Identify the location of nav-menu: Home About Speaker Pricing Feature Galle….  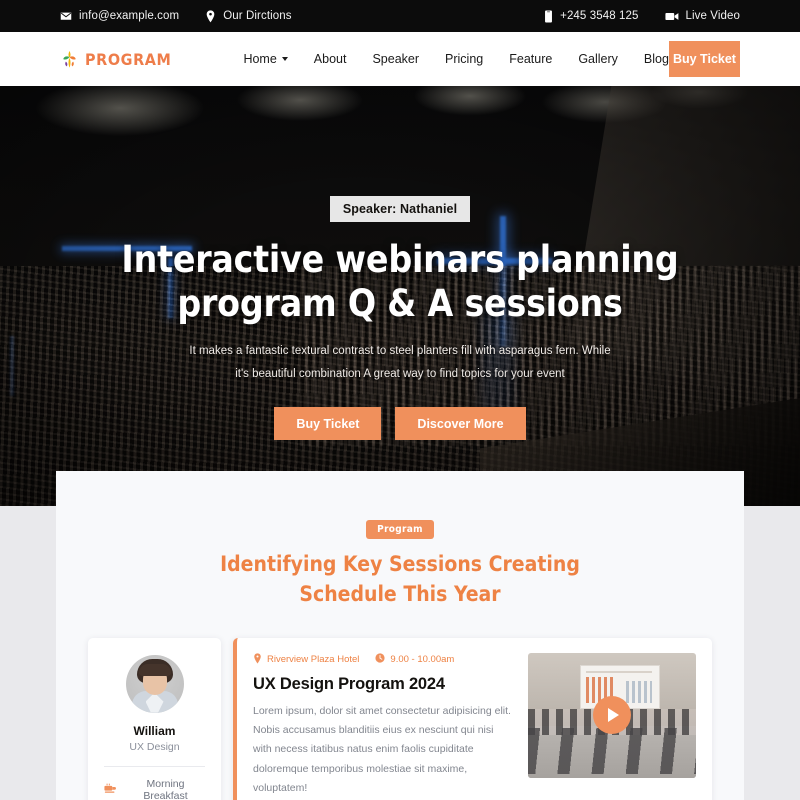
(456, 59).